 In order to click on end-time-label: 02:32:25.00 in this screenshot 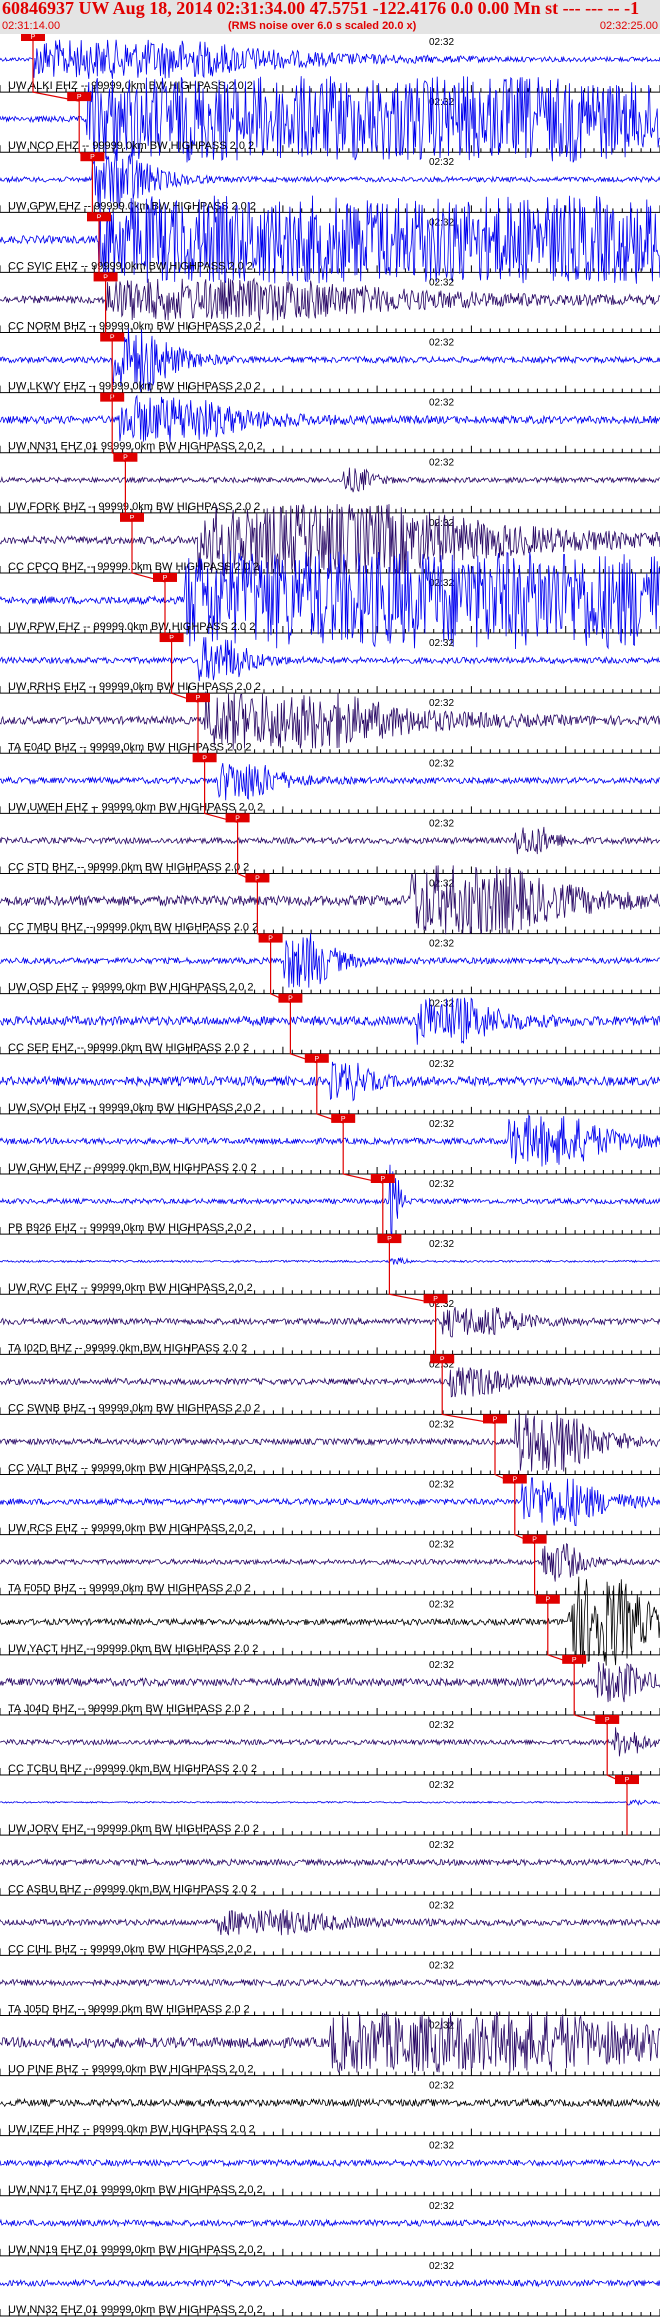, I will do `click(628, 26)`.